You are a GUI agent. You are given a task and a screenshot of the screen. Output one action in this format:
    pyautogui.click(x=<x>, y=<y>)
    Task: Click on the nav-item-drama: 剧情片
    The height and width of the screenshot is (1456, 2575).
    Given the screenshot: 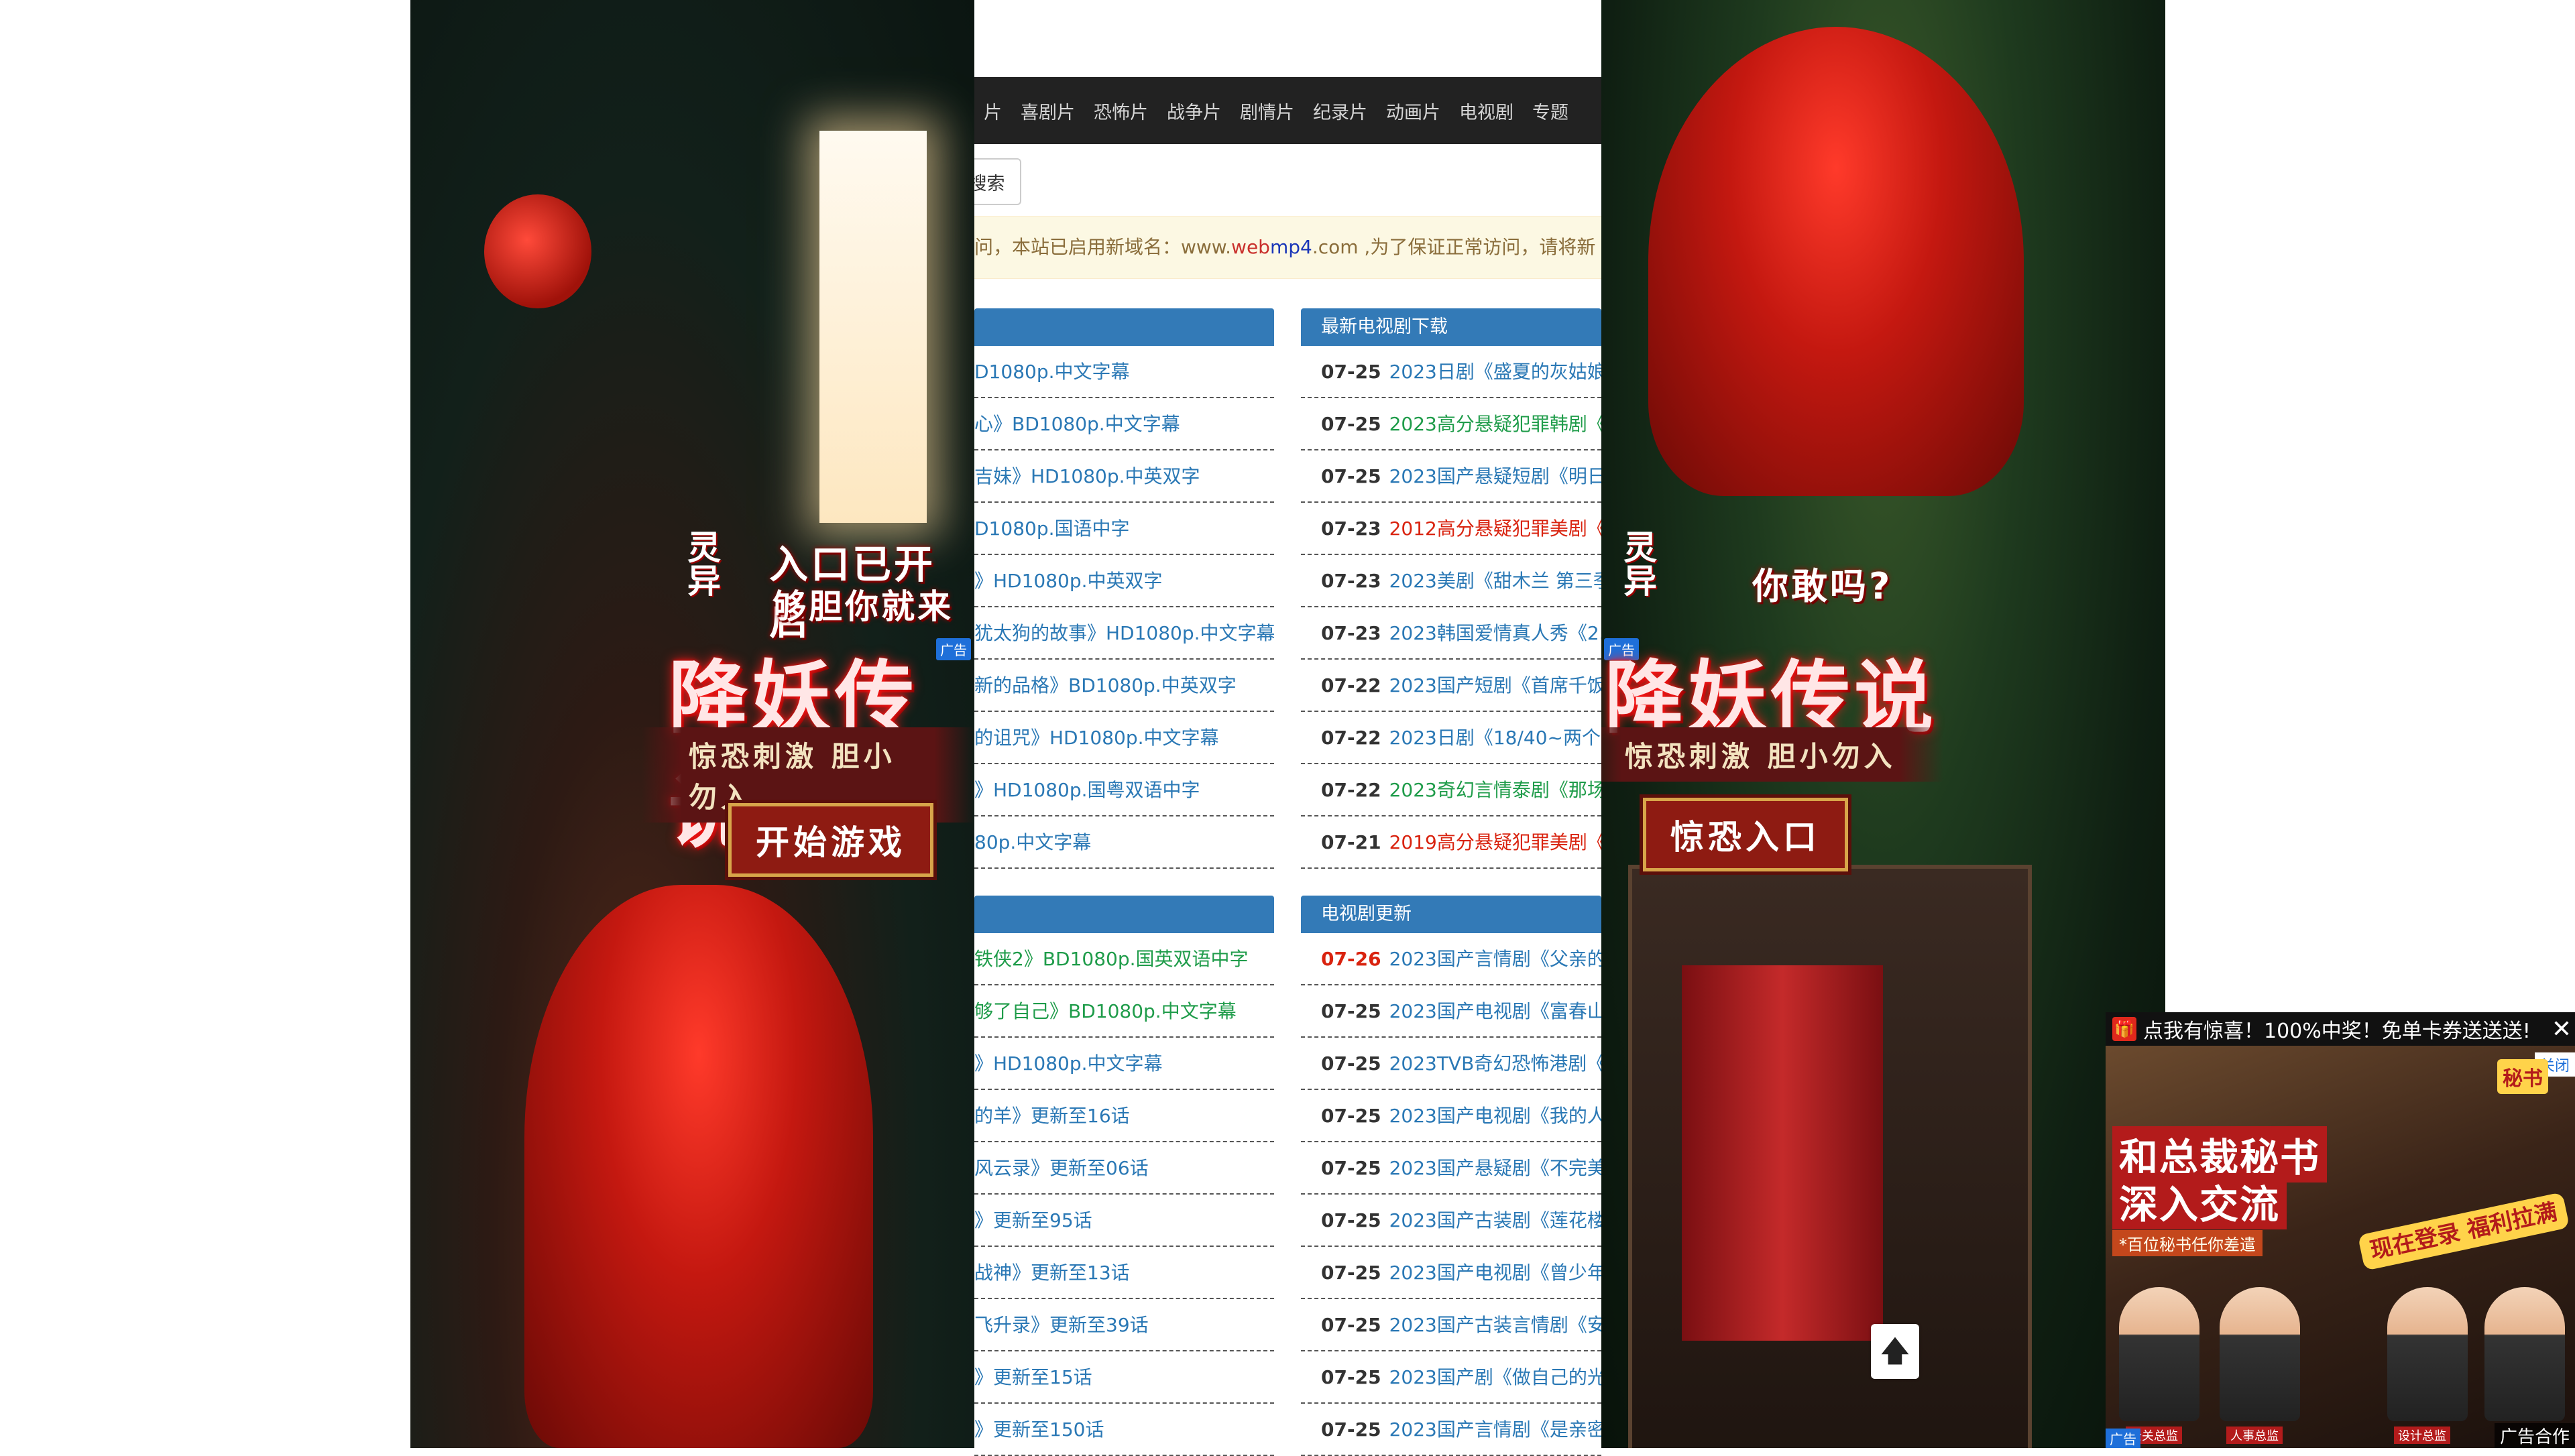 What is the action you would take?
    pyautogui.click(x=1267, y=111)
    